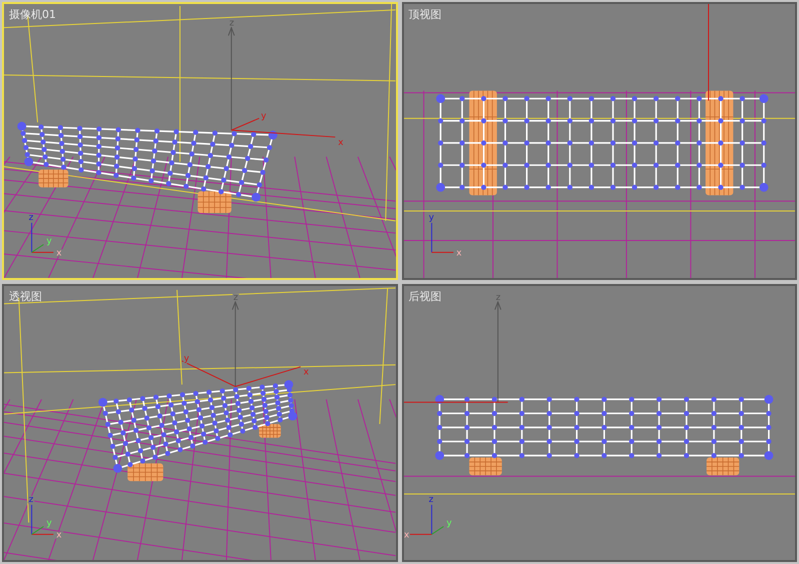 The image size is (799, 564). Describe the element at coordinates (32, 14) in the screenshot. I see `viewport-title: 摄像机01` at that location.